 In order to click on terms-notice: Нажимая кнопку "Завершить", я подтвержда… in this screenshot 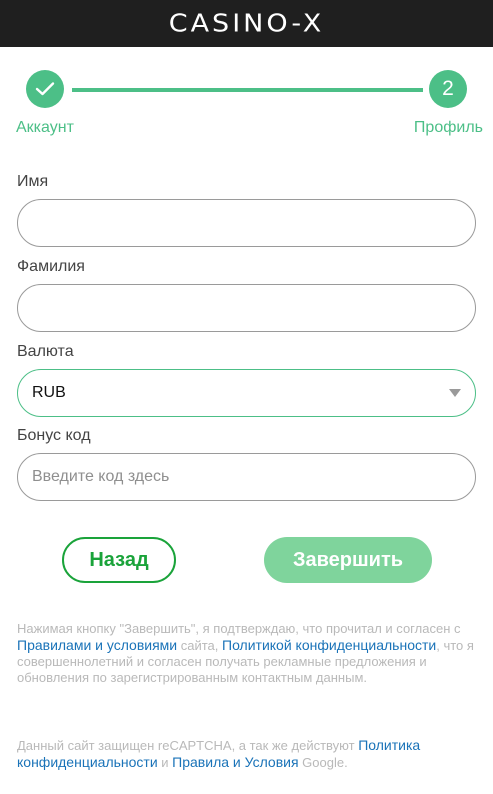, I will do `click(247, 653)`.